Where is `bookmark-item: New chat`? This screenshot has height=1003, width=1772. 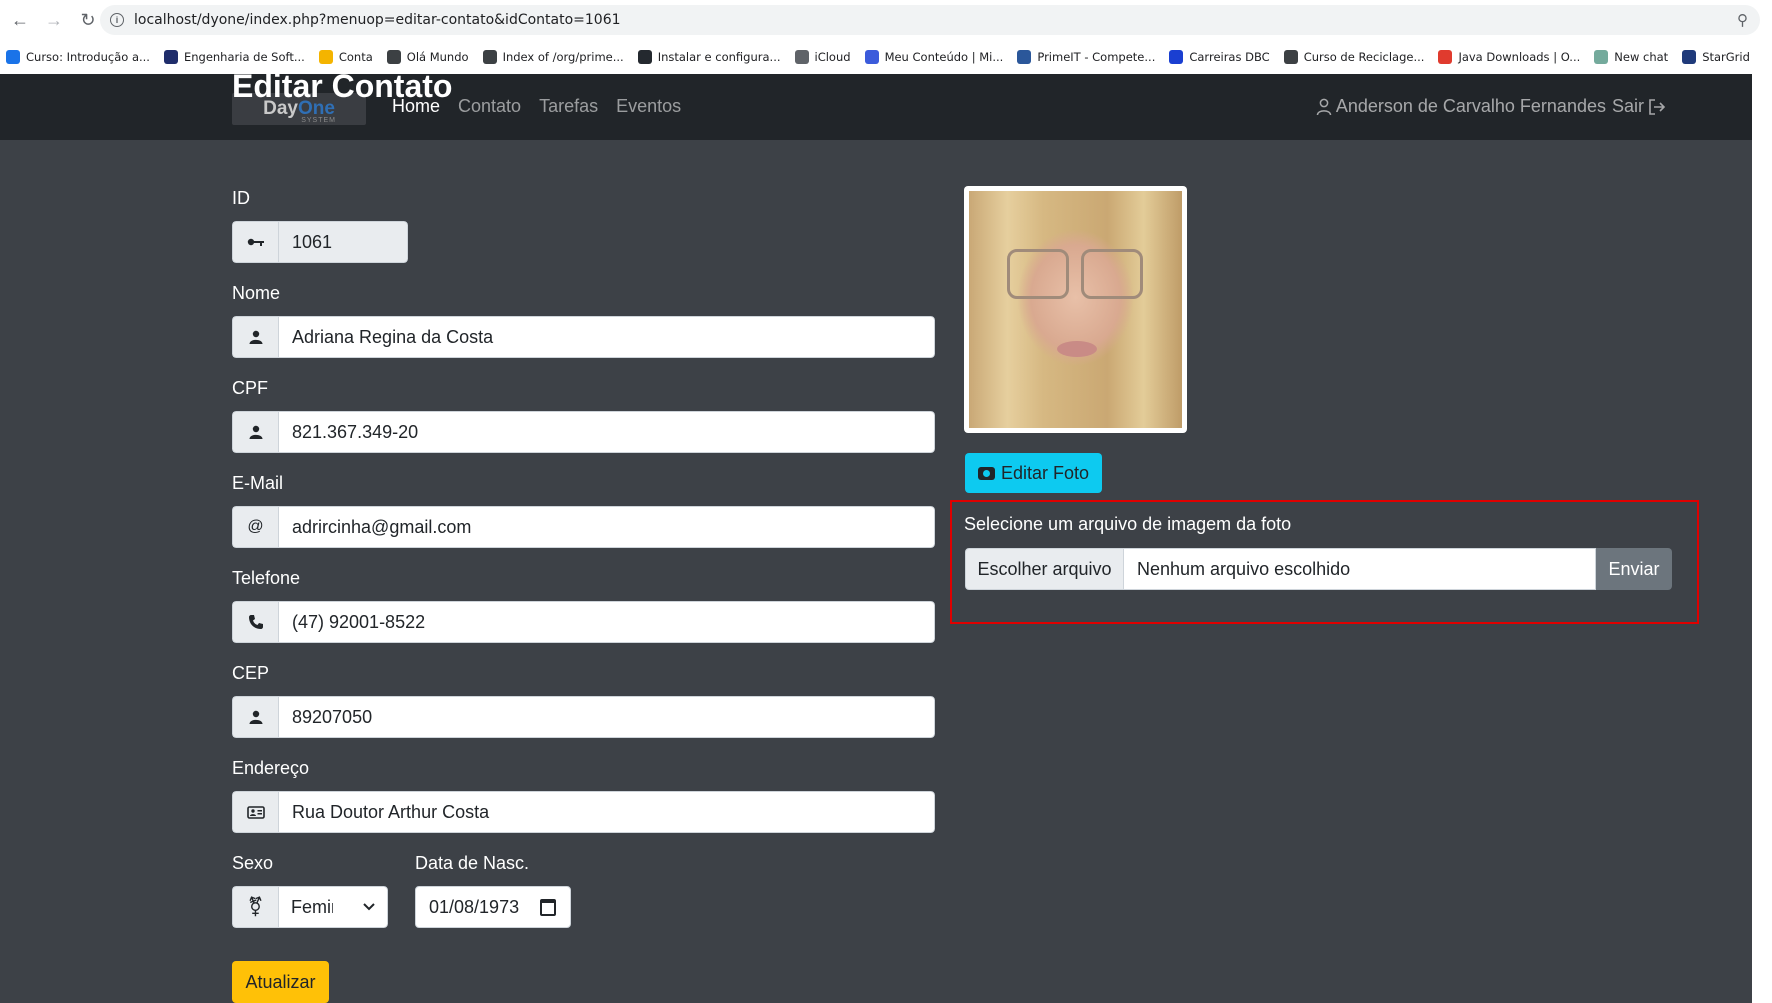 bookmark-item: New chat is located at coordinates (1631, 57).